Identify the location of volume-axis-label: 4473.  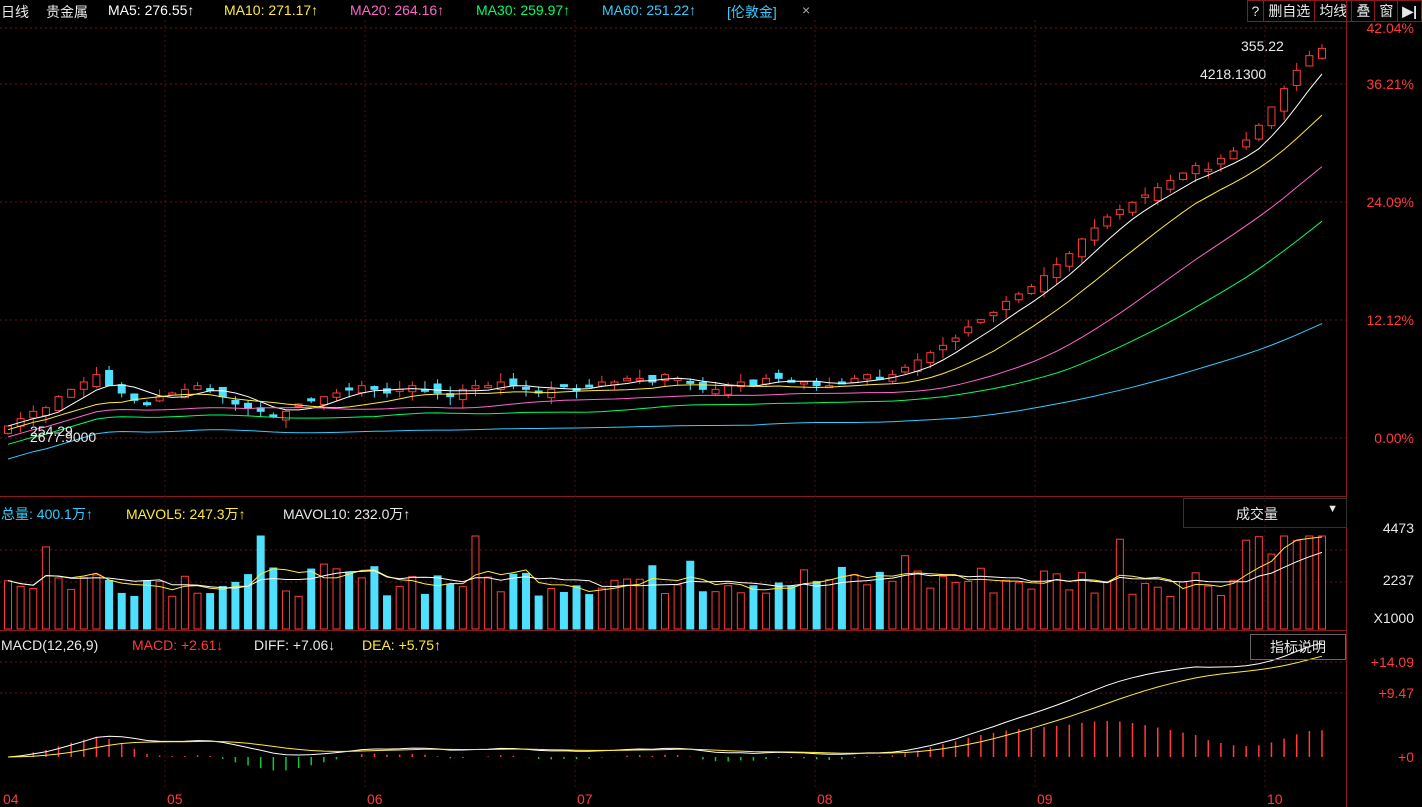
(1398, 528).